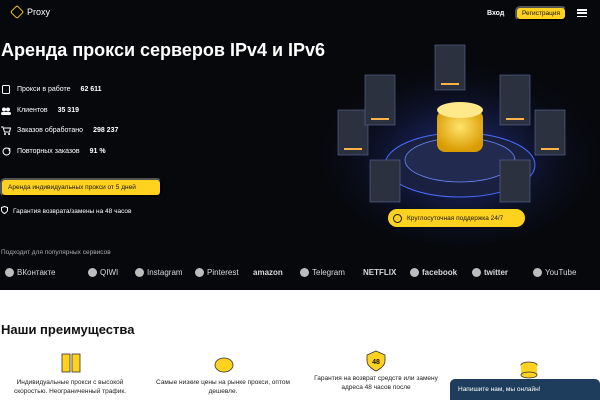  What do you see at coordinates (199, 272) in the screenshot?
I see `pinterest-icon` at bounding box center [199, 272].